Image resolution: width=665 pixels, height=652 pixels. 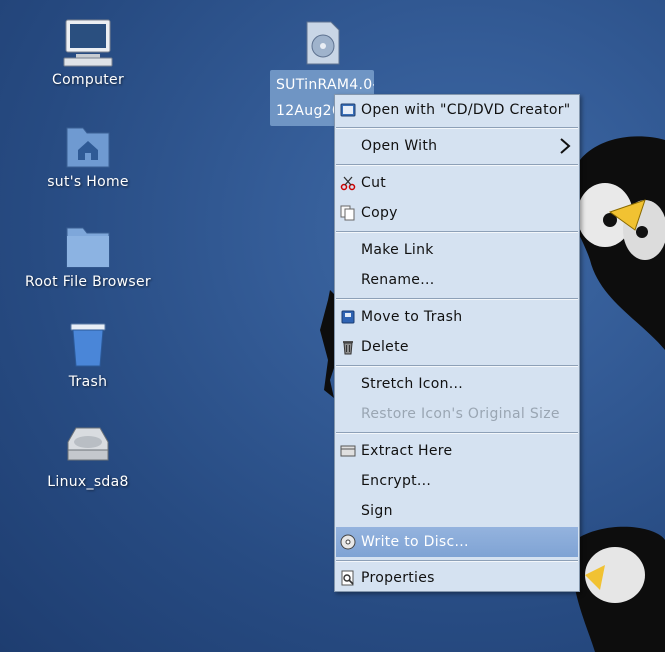 What do you see at coordinates (457, 347) in the screenshot?
I see `menu-item-delete: Delete` at bounding box center [457, 347].